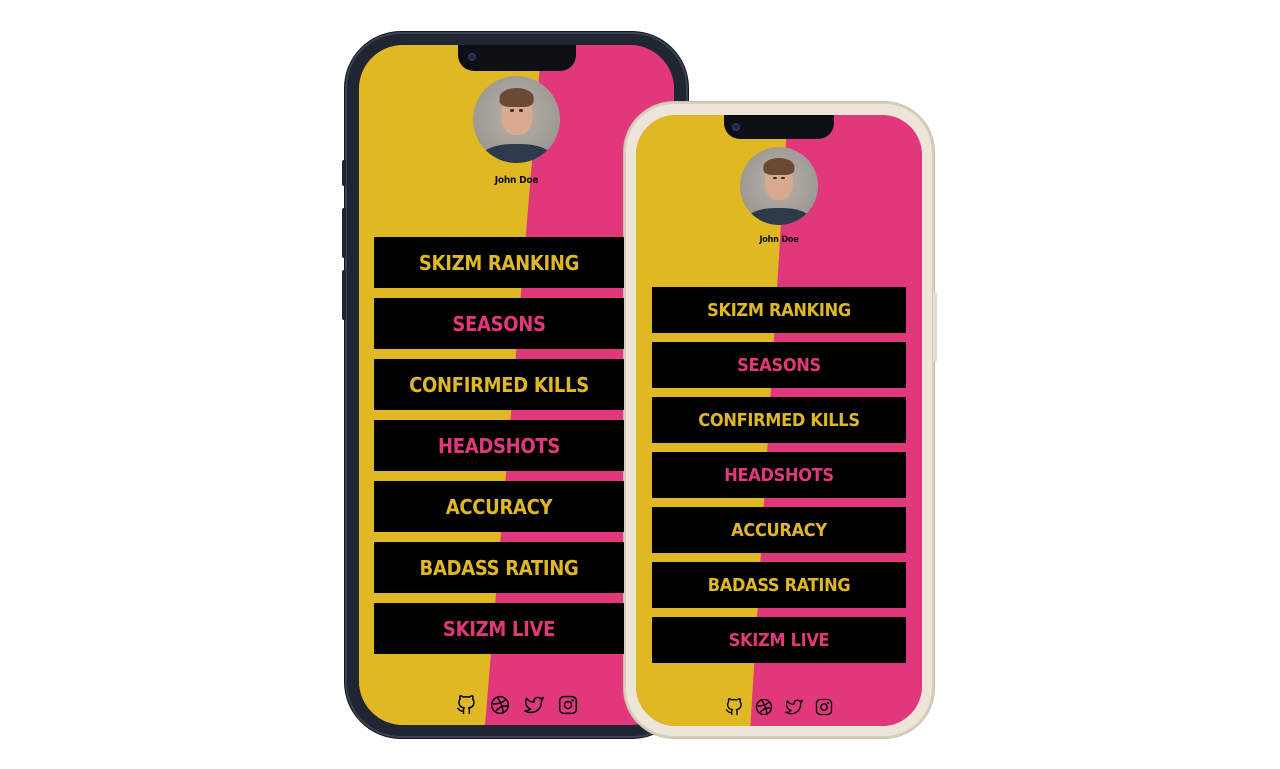 The width and height of the screenshot is (1280, 769). Describe the element at coordinates (344, 233) in the screenshot. I see `volume-up-button` at that location.